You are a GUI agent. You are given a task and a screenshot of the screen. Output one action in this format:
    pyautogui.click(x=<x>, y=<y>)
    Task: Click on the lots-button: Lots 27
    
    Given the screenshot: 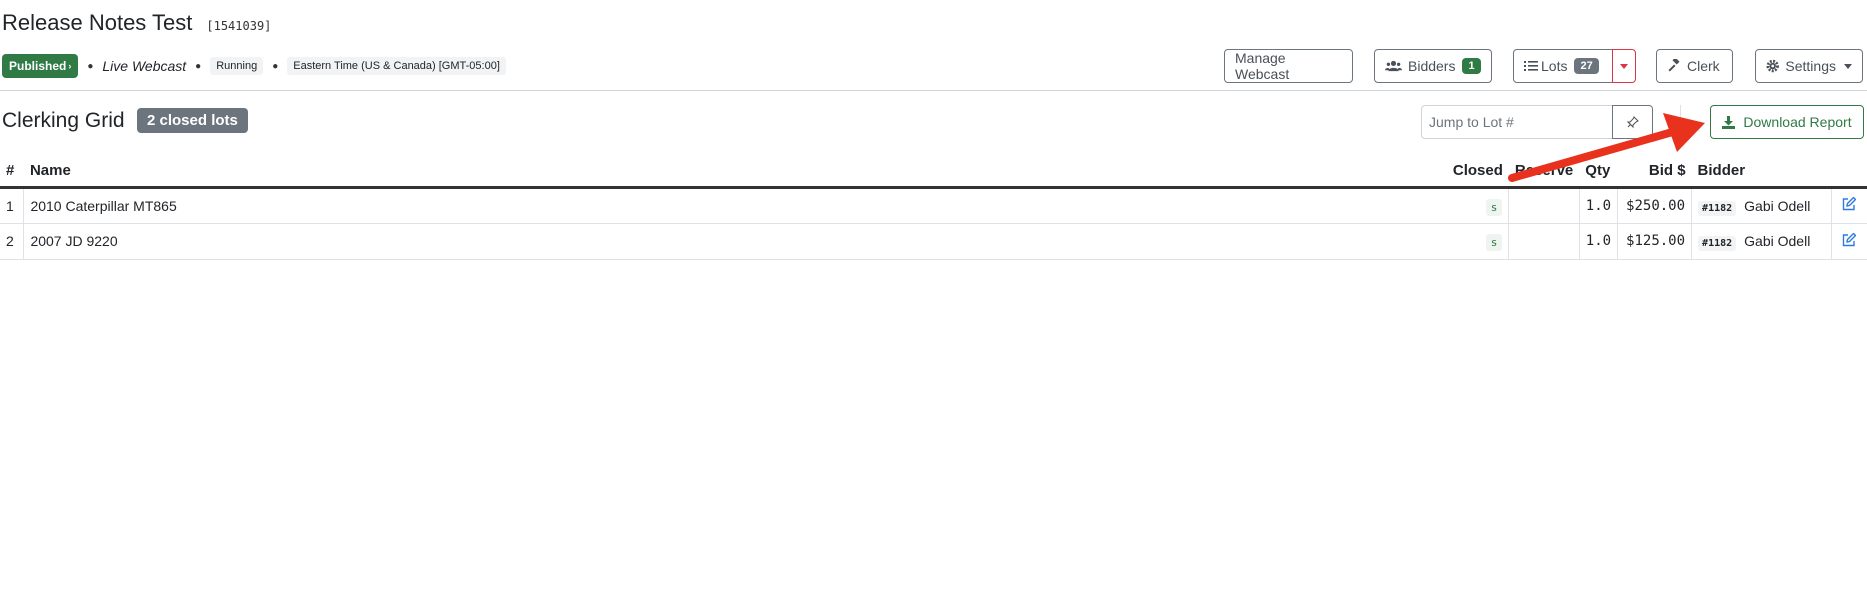 What is the action you would take?
    pyautogui.click(x=1563, y=66)
    